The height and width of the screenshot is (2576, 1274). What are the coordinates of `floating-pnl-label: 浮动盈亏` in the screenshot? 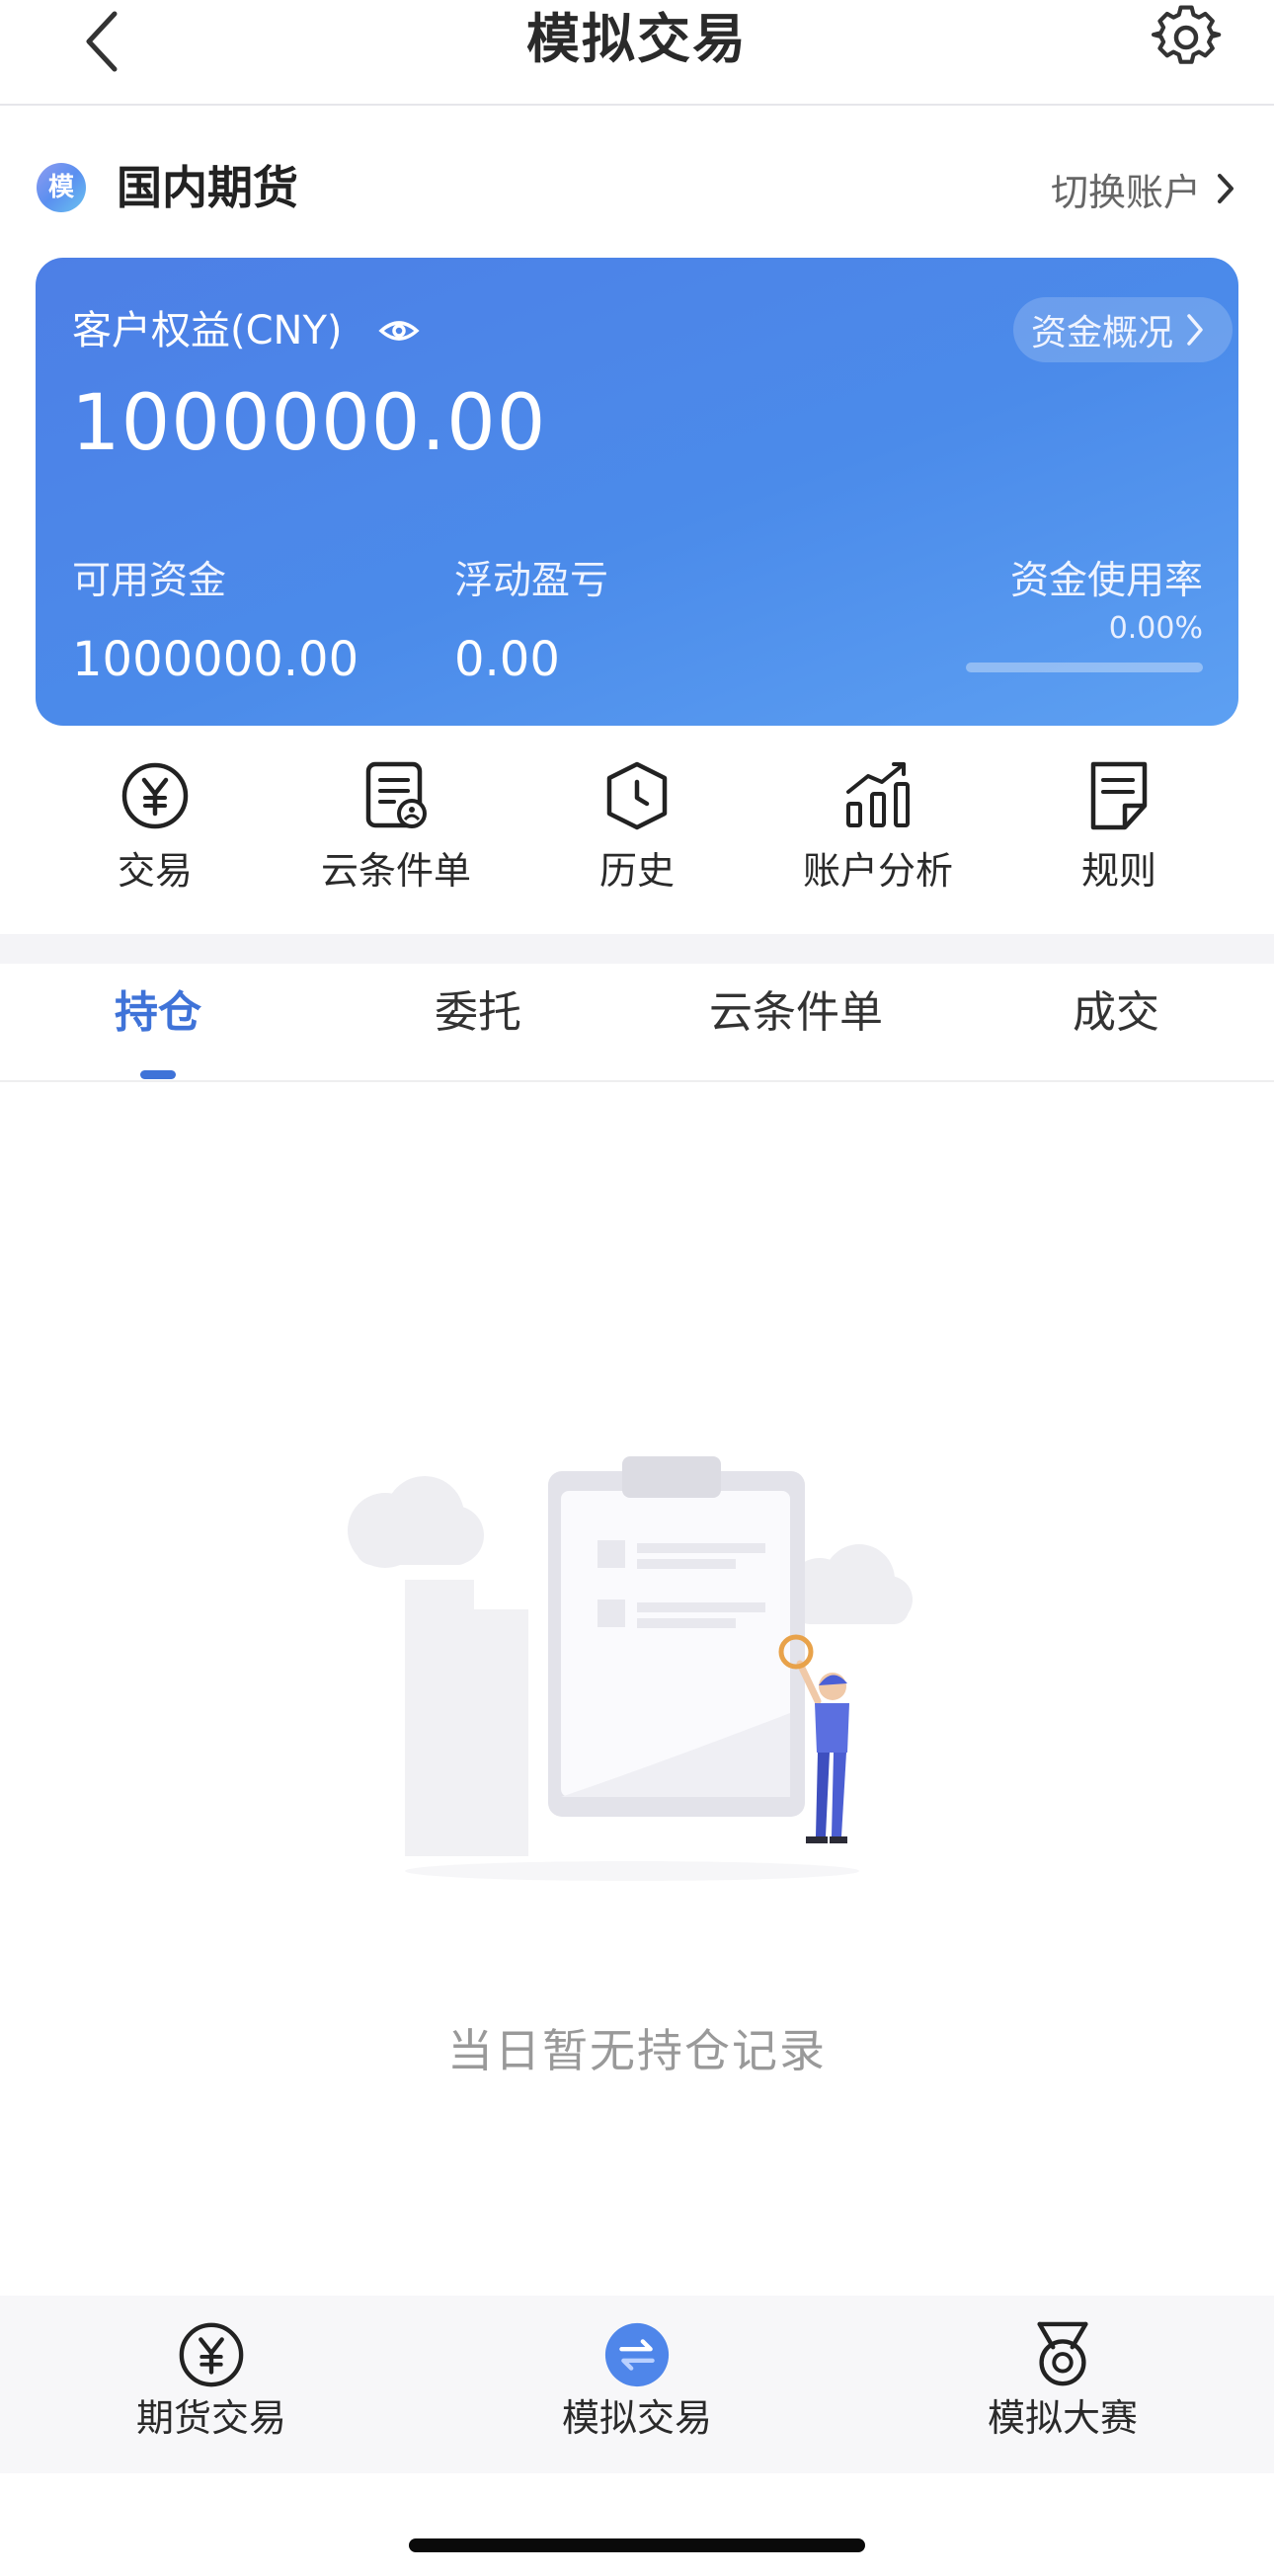 It's located at (532, 581).